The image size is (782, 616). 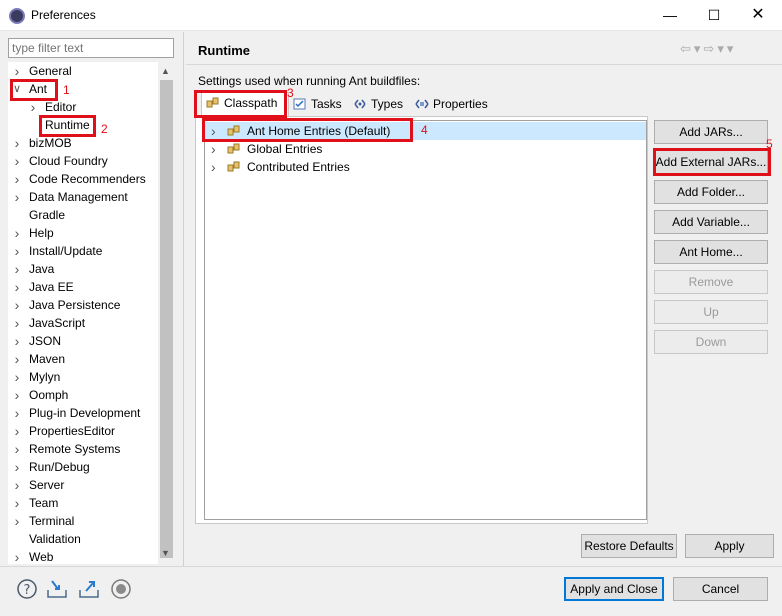 I want to click on tab-label: Tasks, so click(x=326, y=104).